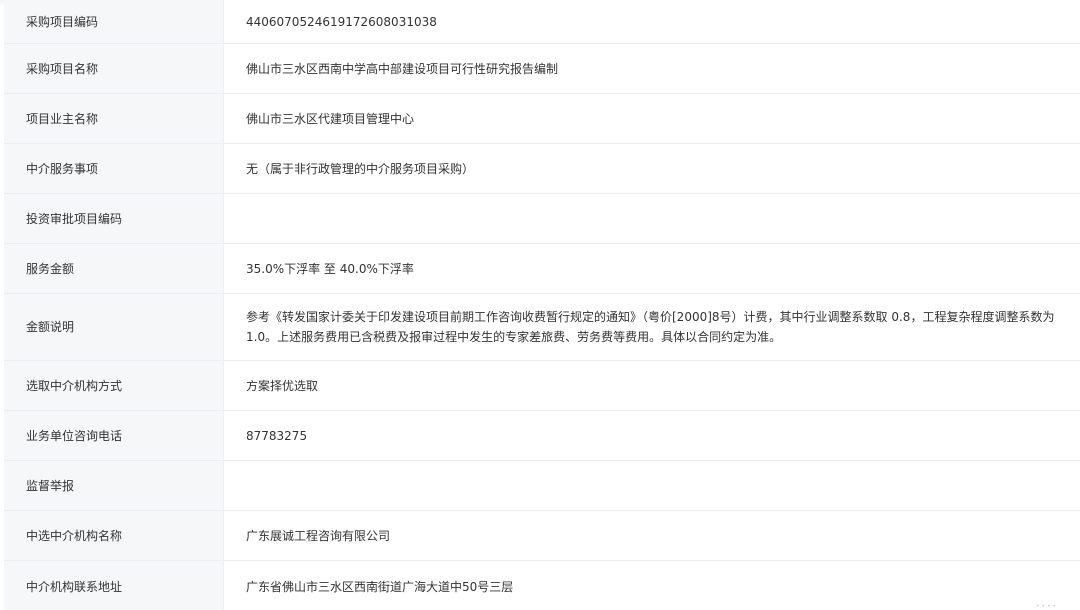  I want to click on row-label-consult-phone: 业务单位咨询电话, so click(114, 435).